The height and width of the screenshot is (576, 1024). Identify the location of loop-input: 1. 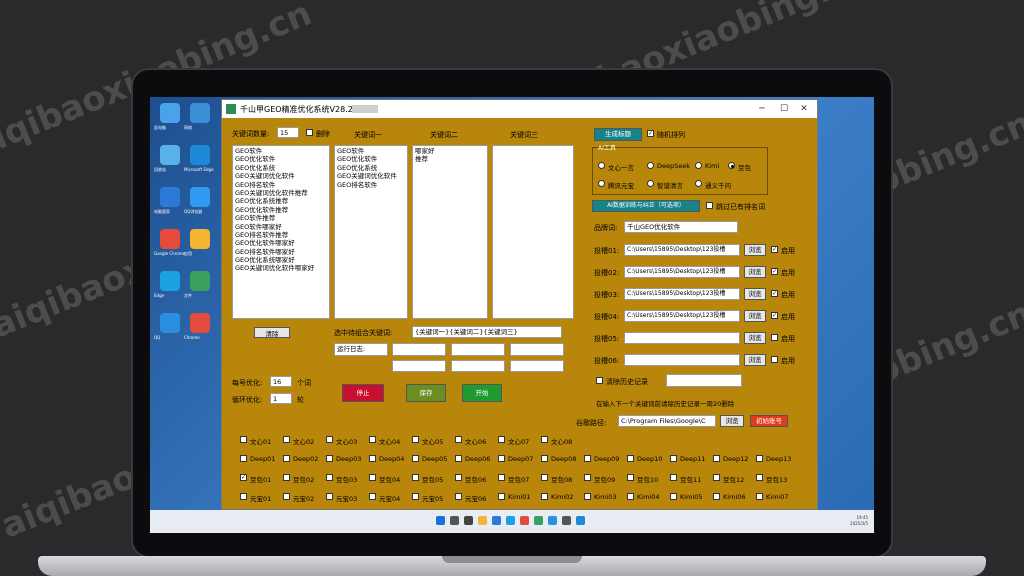
(281, 398).